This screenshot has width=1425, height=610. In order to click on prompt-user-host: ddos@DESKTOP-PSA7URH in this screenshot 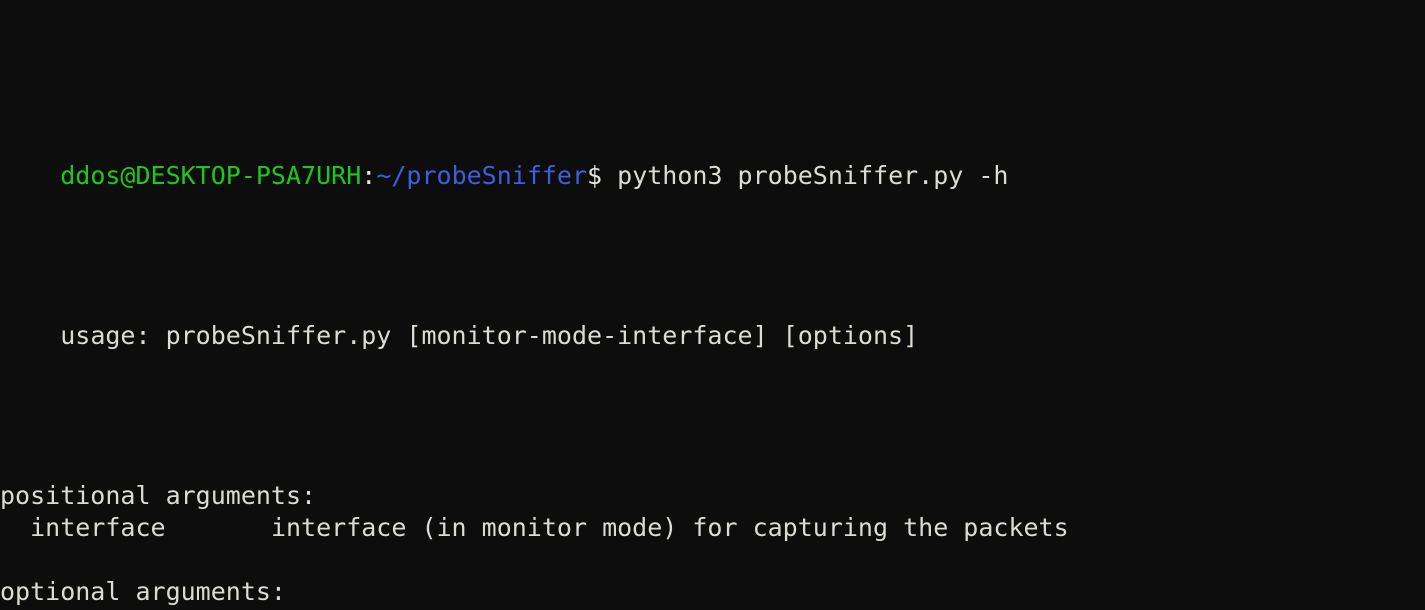, I will do `click(211, 175)`.